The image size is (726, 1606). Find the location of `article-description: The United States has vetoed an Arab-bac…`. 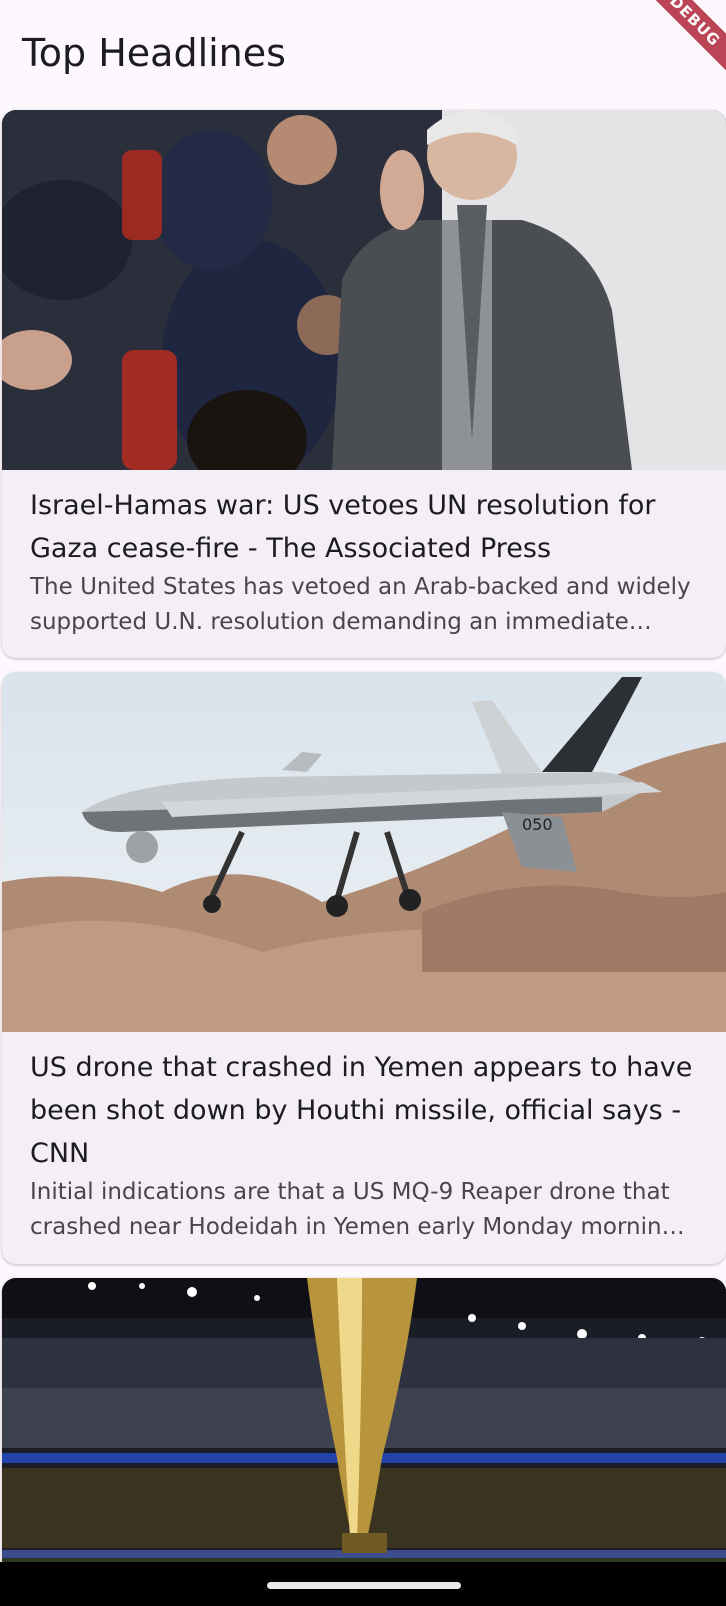

article-description: The United States has vetoed an Arab-bac… is located at coordinates (360, 604).